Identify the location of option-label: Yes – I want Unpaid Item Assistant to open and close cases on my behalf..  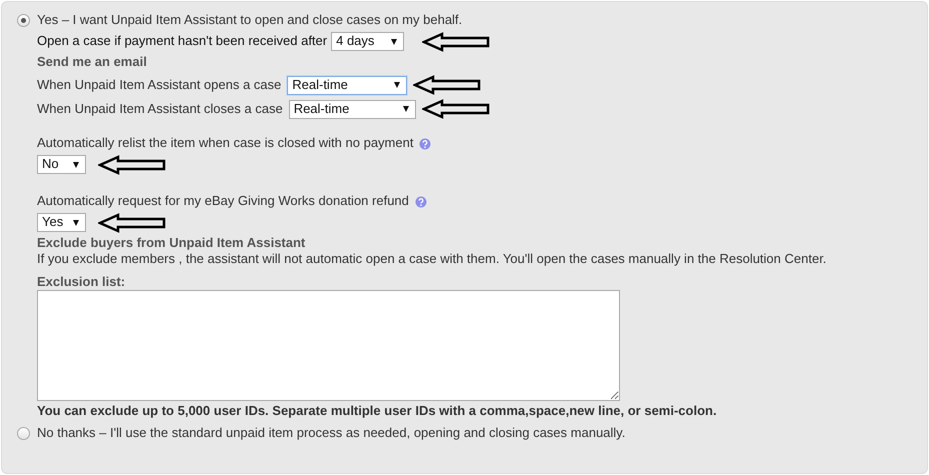
(249, 20).